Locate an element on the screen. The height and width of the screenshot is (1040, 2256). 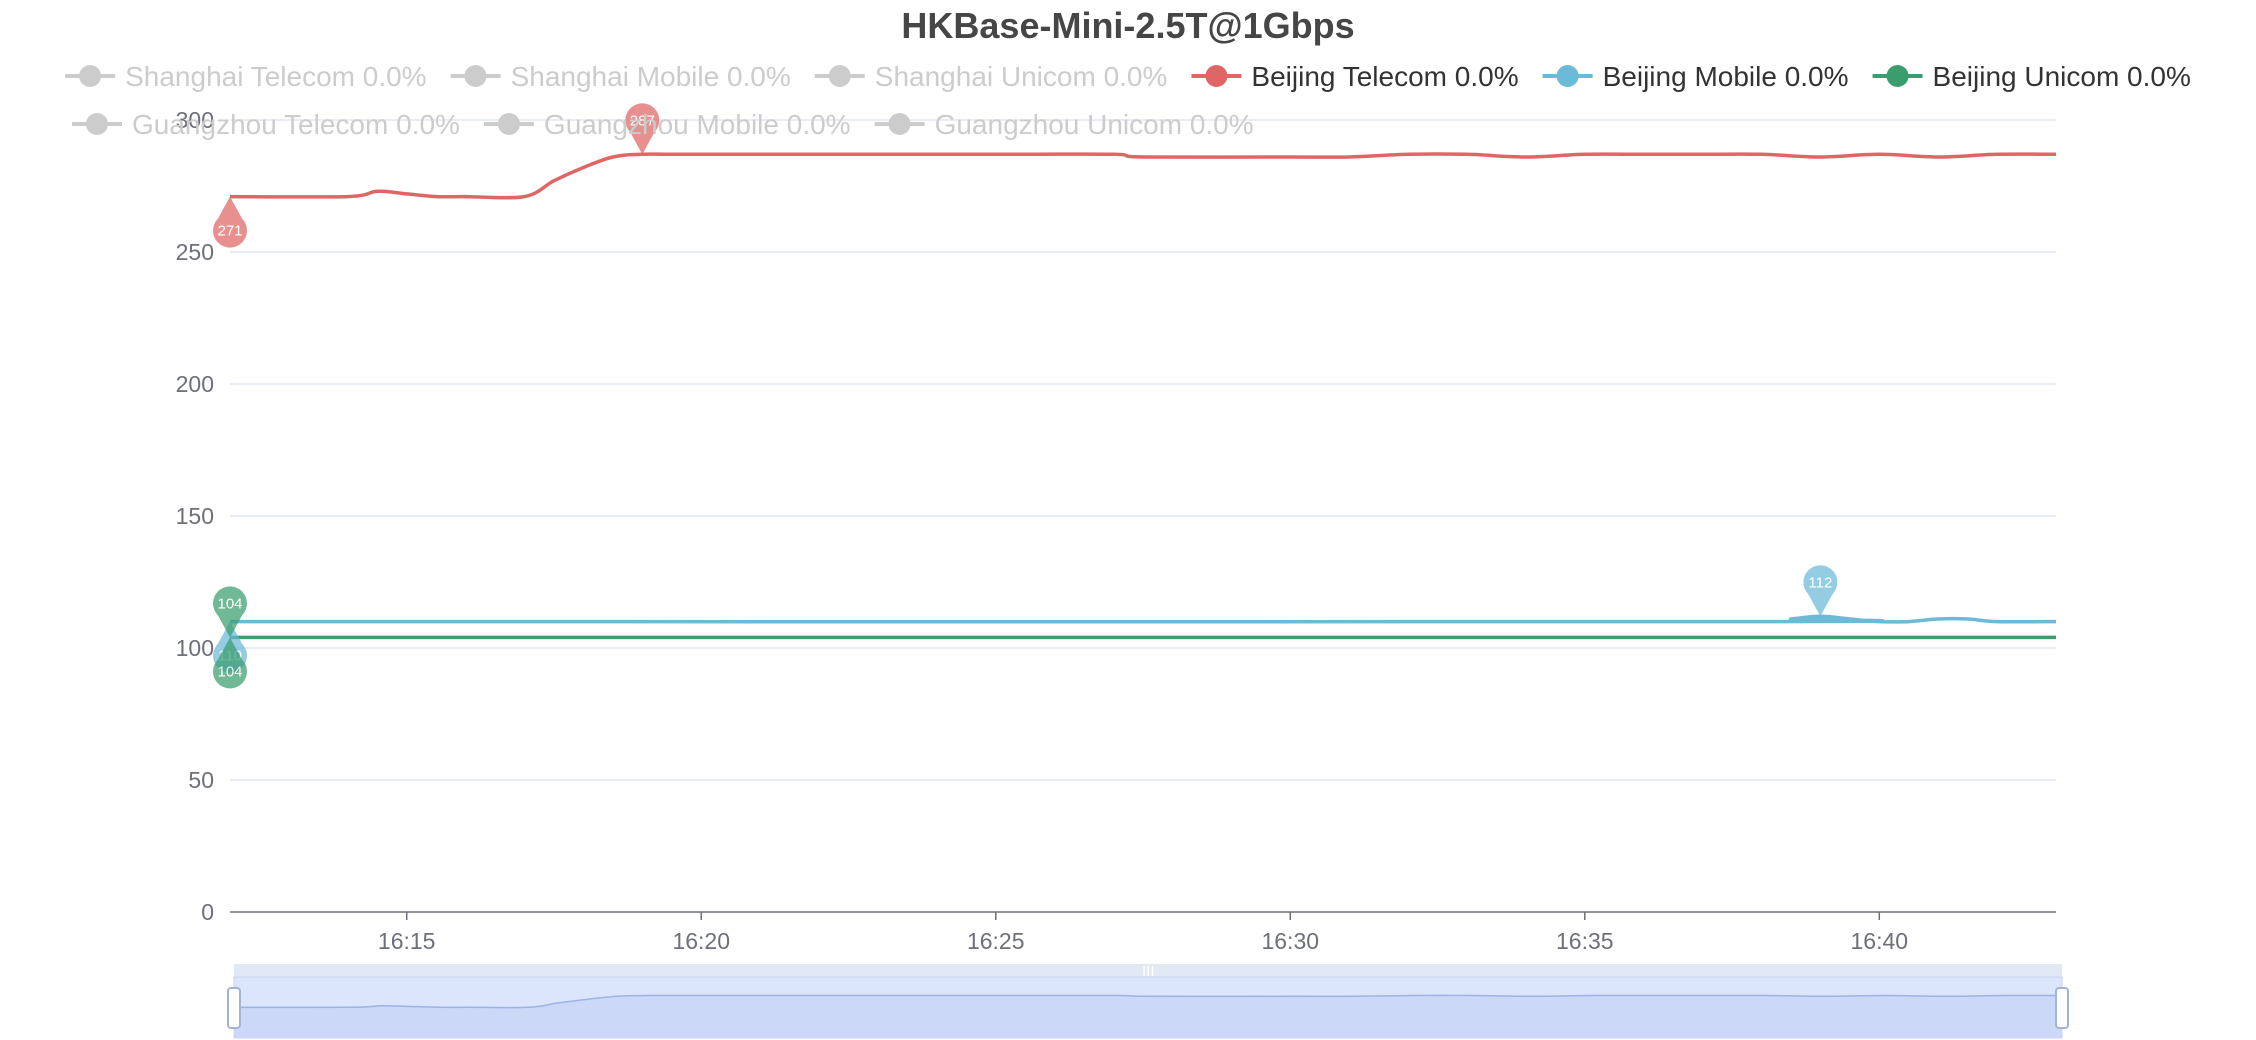
x-tick-label: 16:40 is located at coordinates (1880, 941).